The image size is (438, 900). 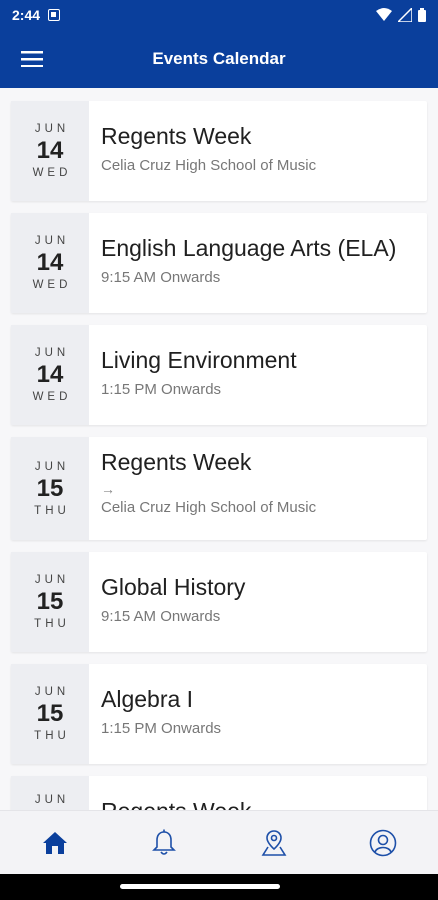 What do you see at coordinates (108, 489) in the screenshot?
I see `arrow-right-icon: →` at bounding box center [108, 489].